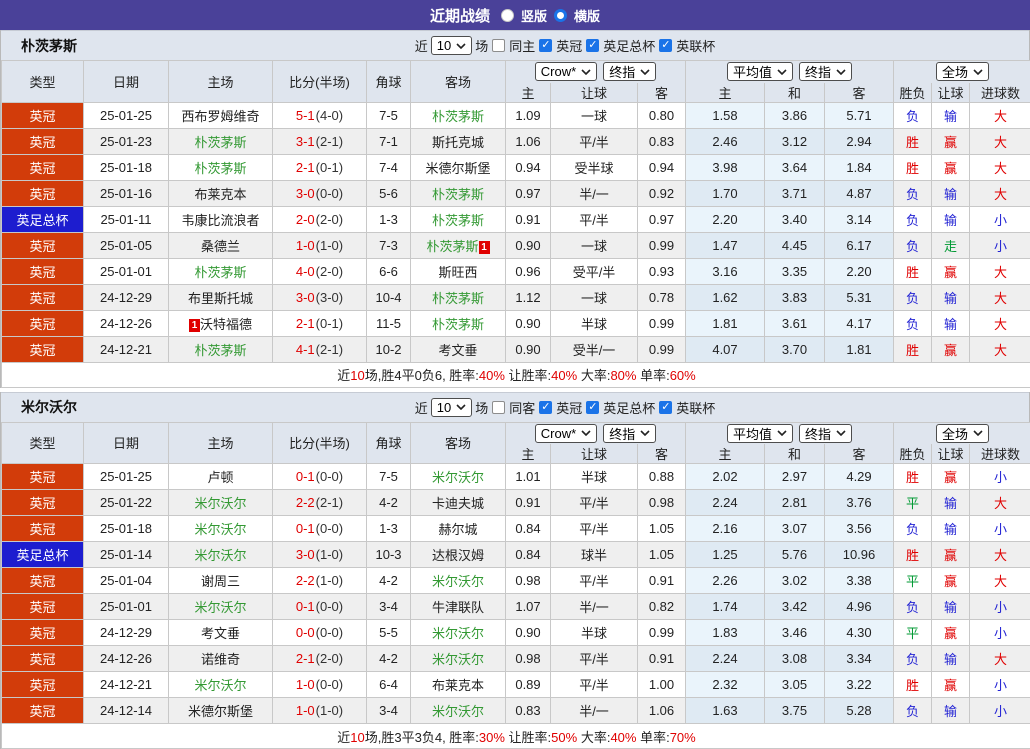 The width and height of the screenshot is (1030, 749). What do you see at coordinates (795, 323) in the screenshot?
I see `avg-draw-odds: 3.61` at bounding box center [795, 323].